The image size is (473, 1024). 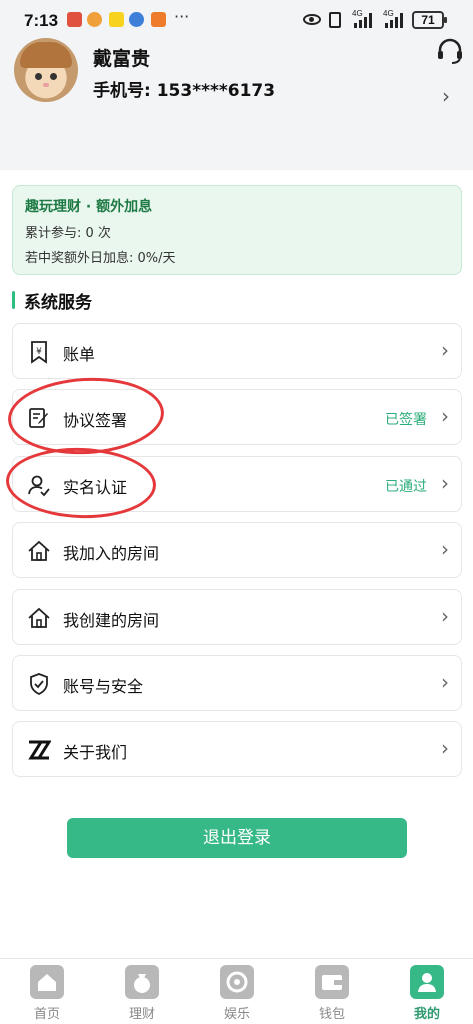 What do you see at coordinates (46, 70) in the screenshot?
I see `avatar` at bounding box center [46, 70].